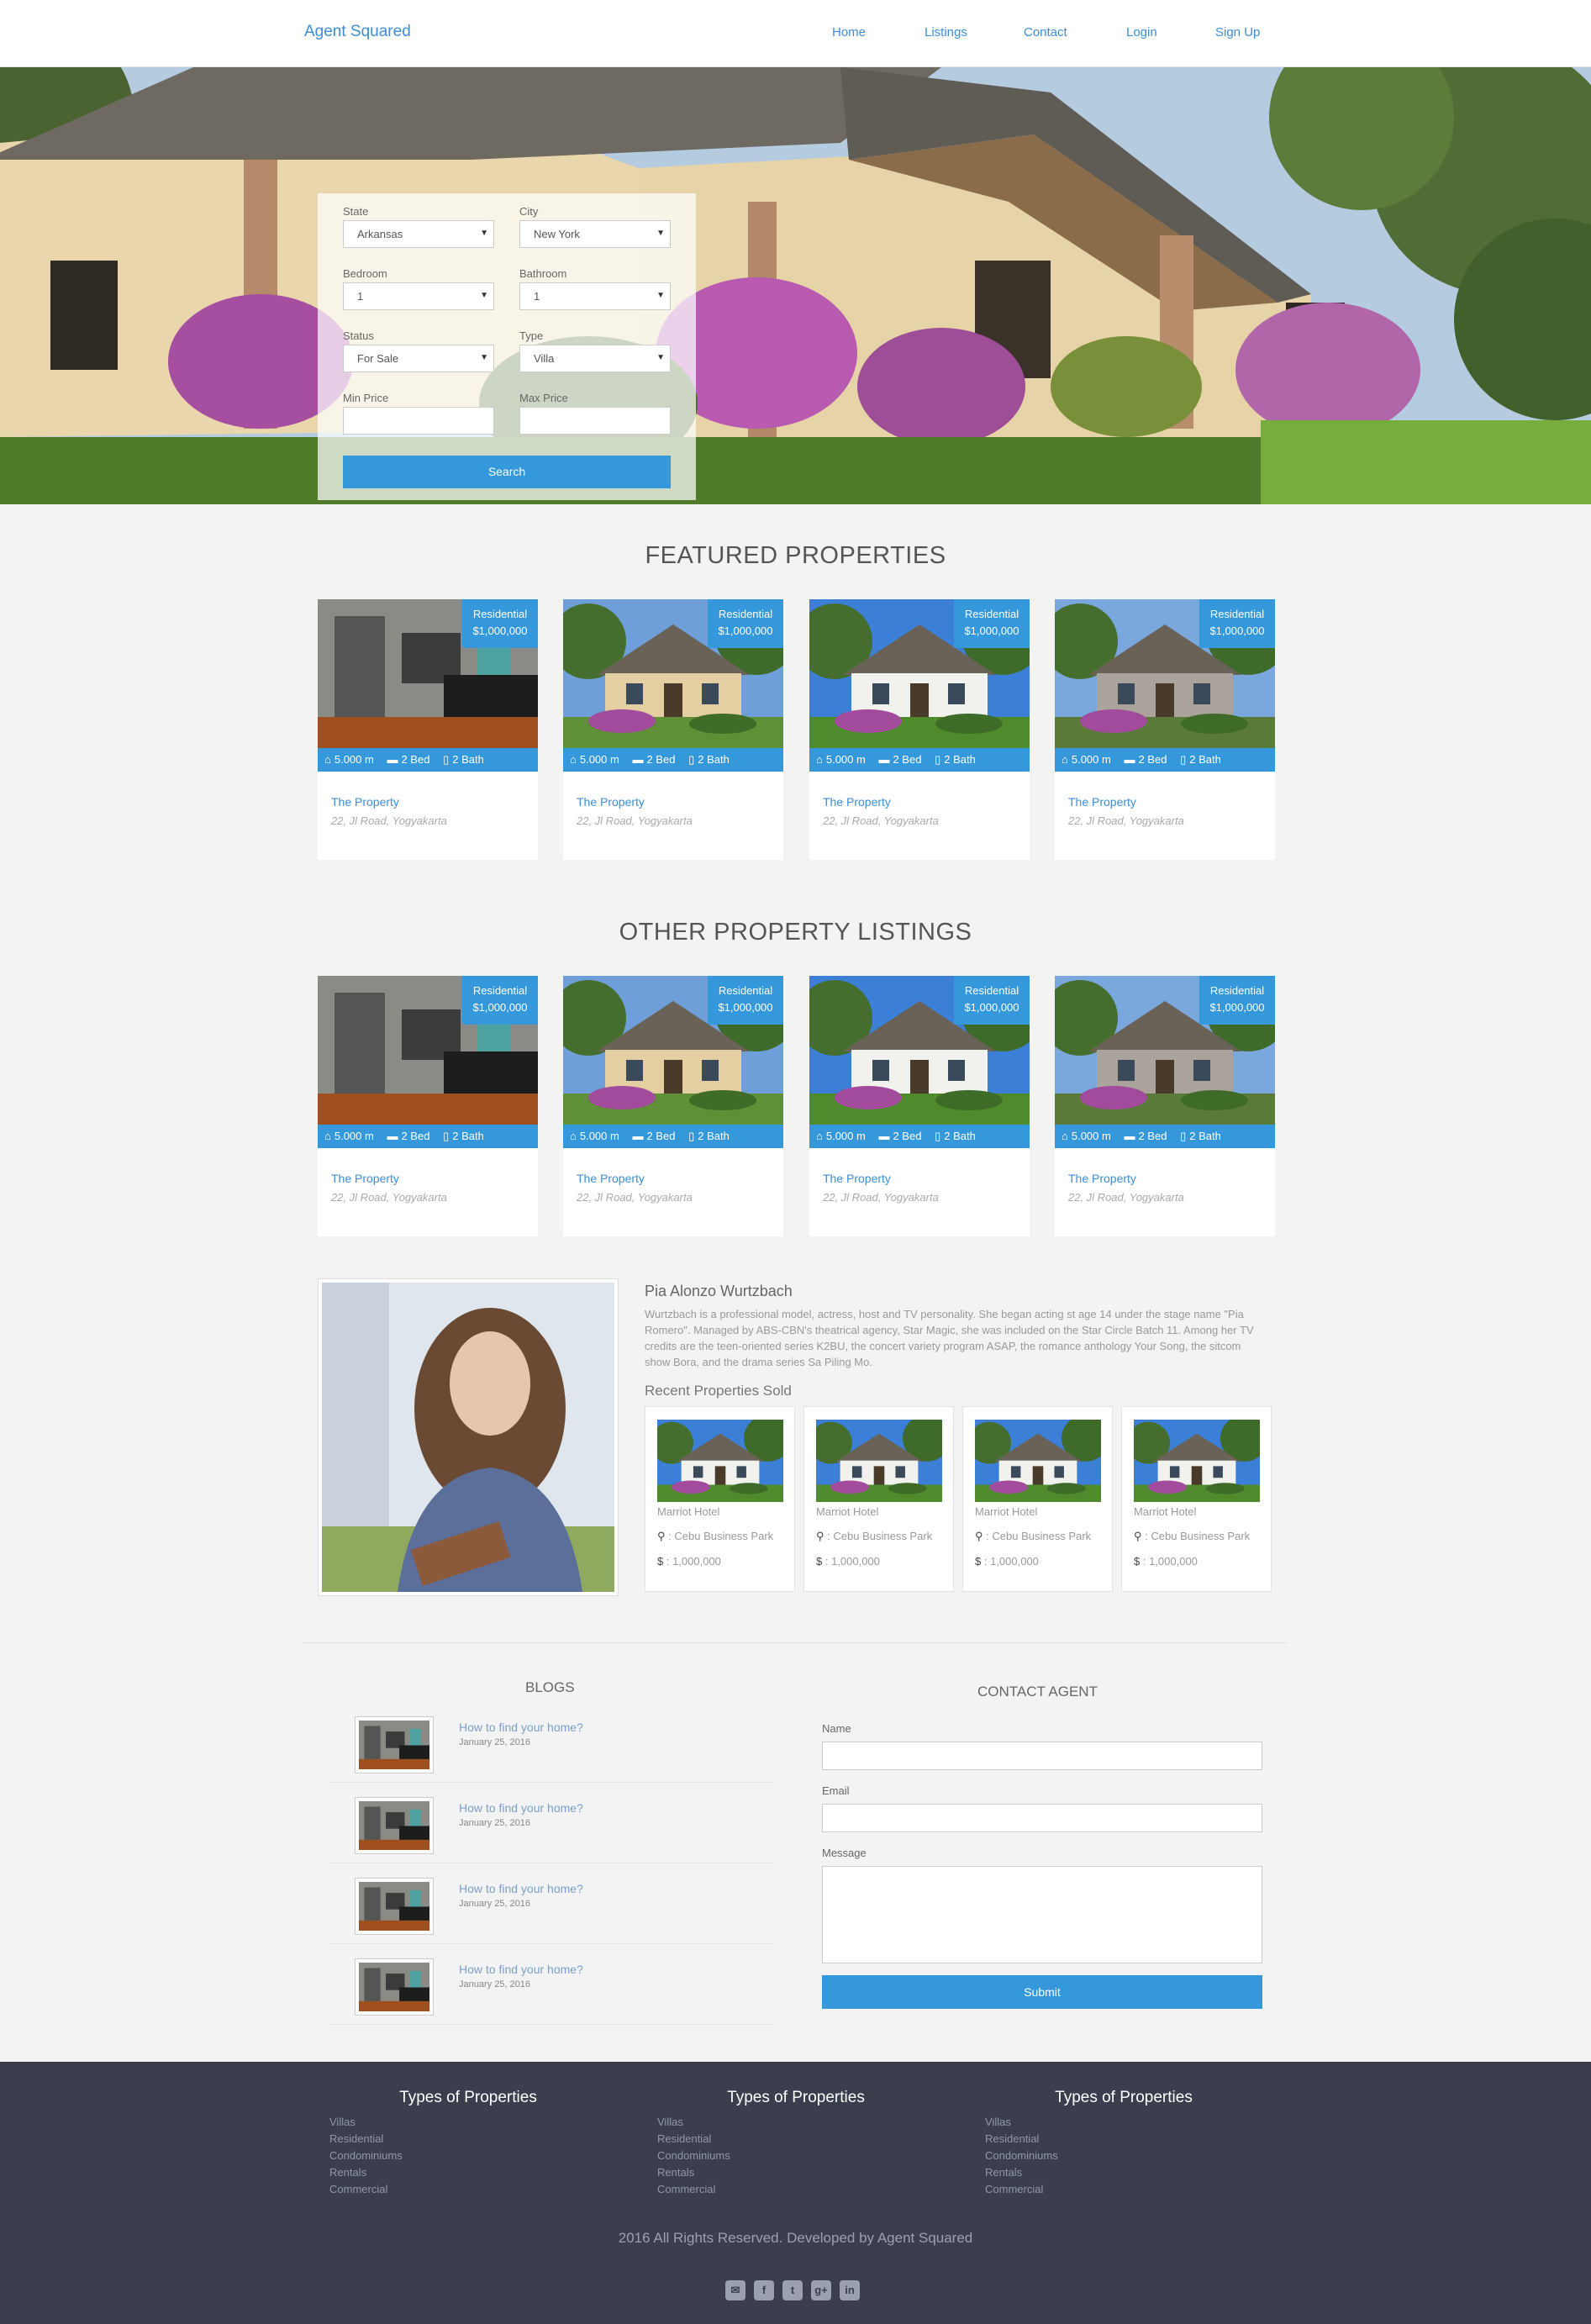 Image resolution: width=1591 pixels, height=2324 pixels. Describe the element at coordinates (595, 421) in the screenshot. I see `max-price-input` at that location.